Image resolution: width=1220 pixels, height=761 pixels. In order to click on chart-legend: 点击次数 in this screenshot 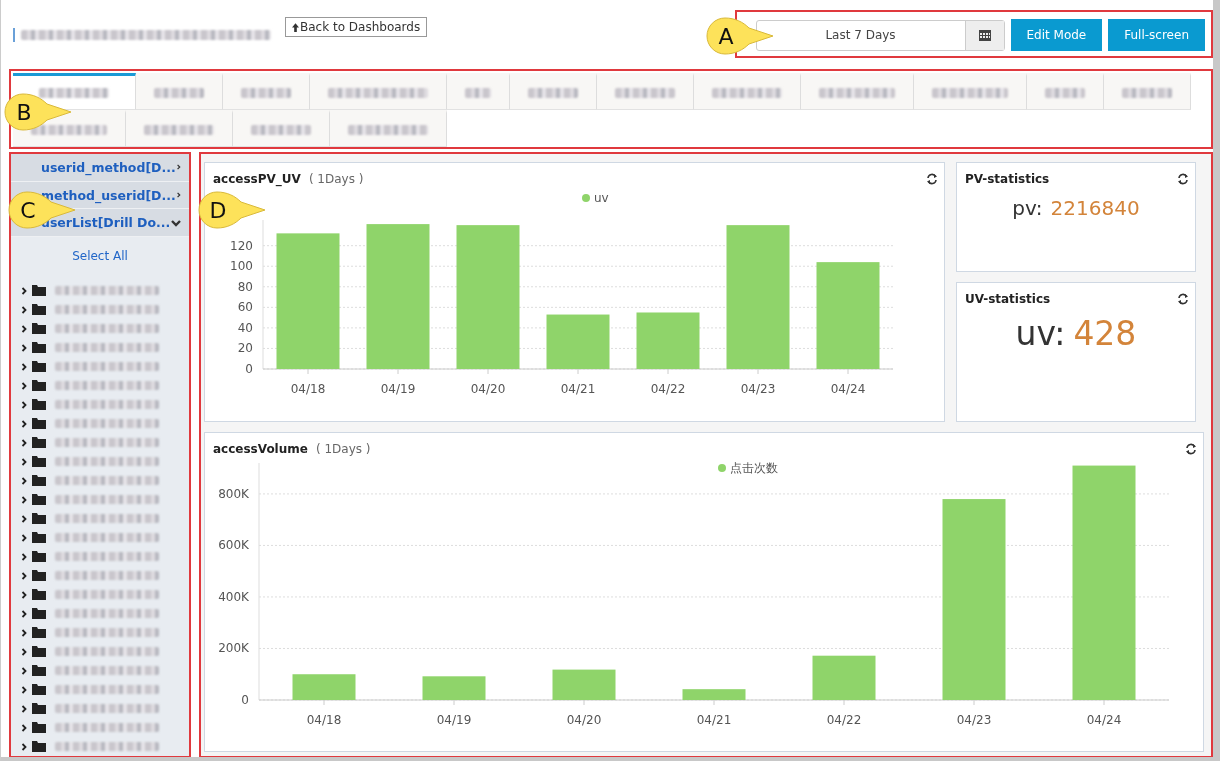, I will do `click(748, 468)`.